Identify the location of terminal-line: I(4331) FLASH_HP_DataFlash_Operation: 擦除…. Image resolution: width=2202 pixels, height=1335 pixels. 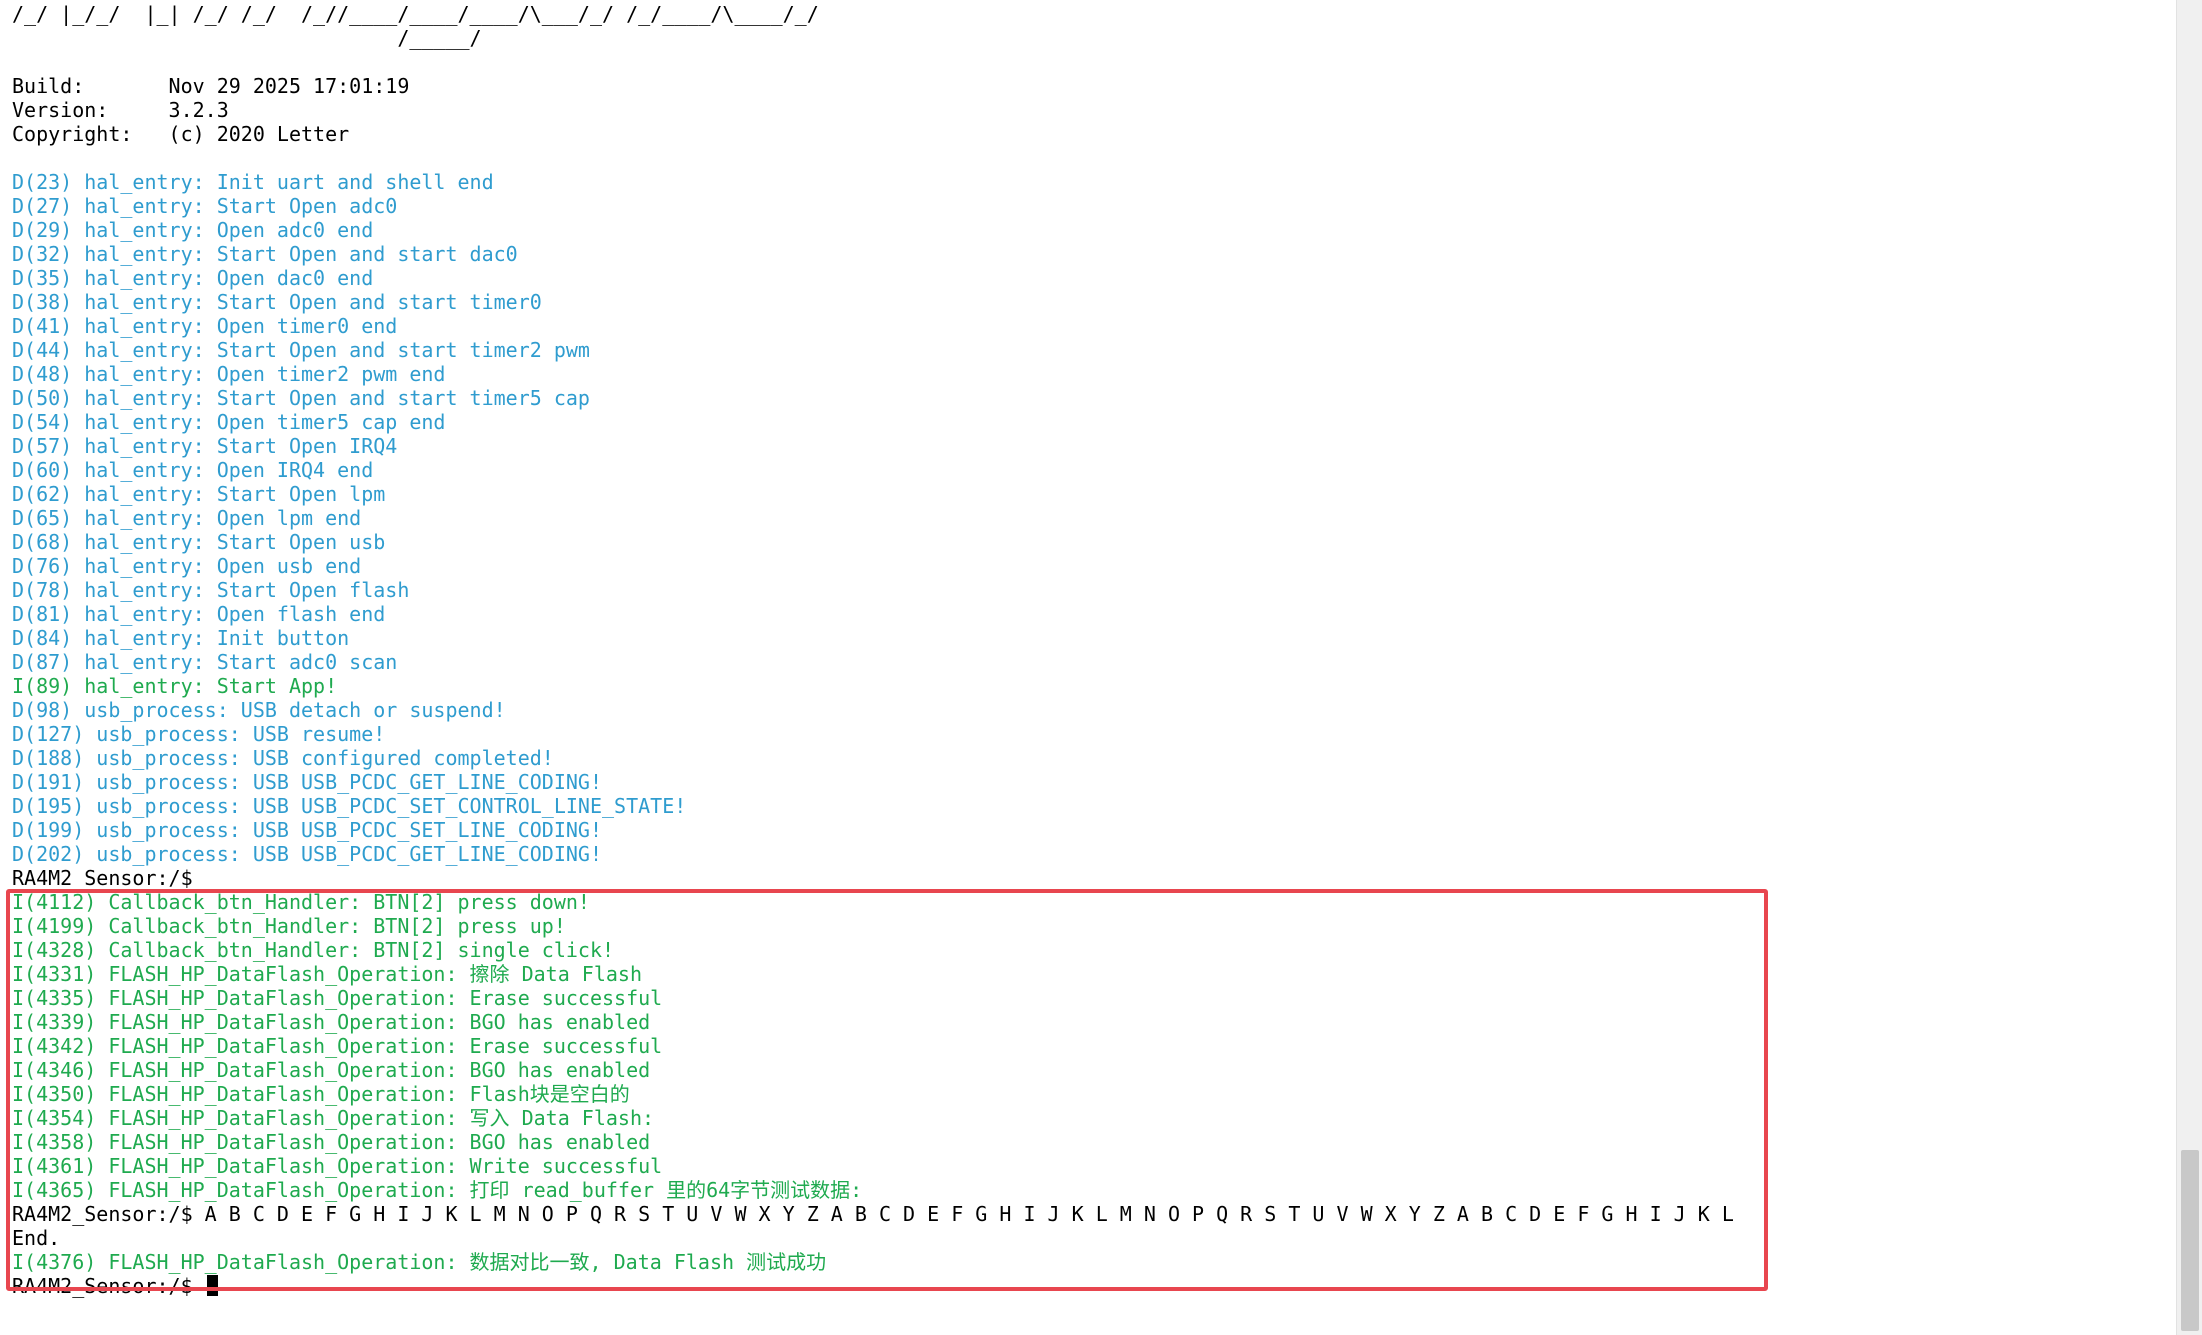
(327, 974).